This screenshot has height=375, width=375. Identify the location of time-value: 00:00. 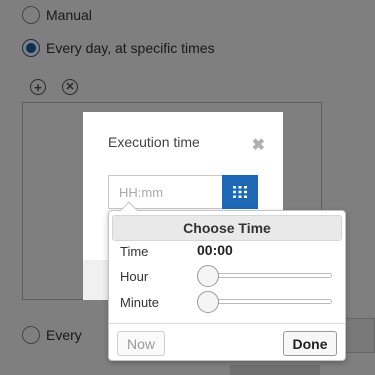
(215, 250).